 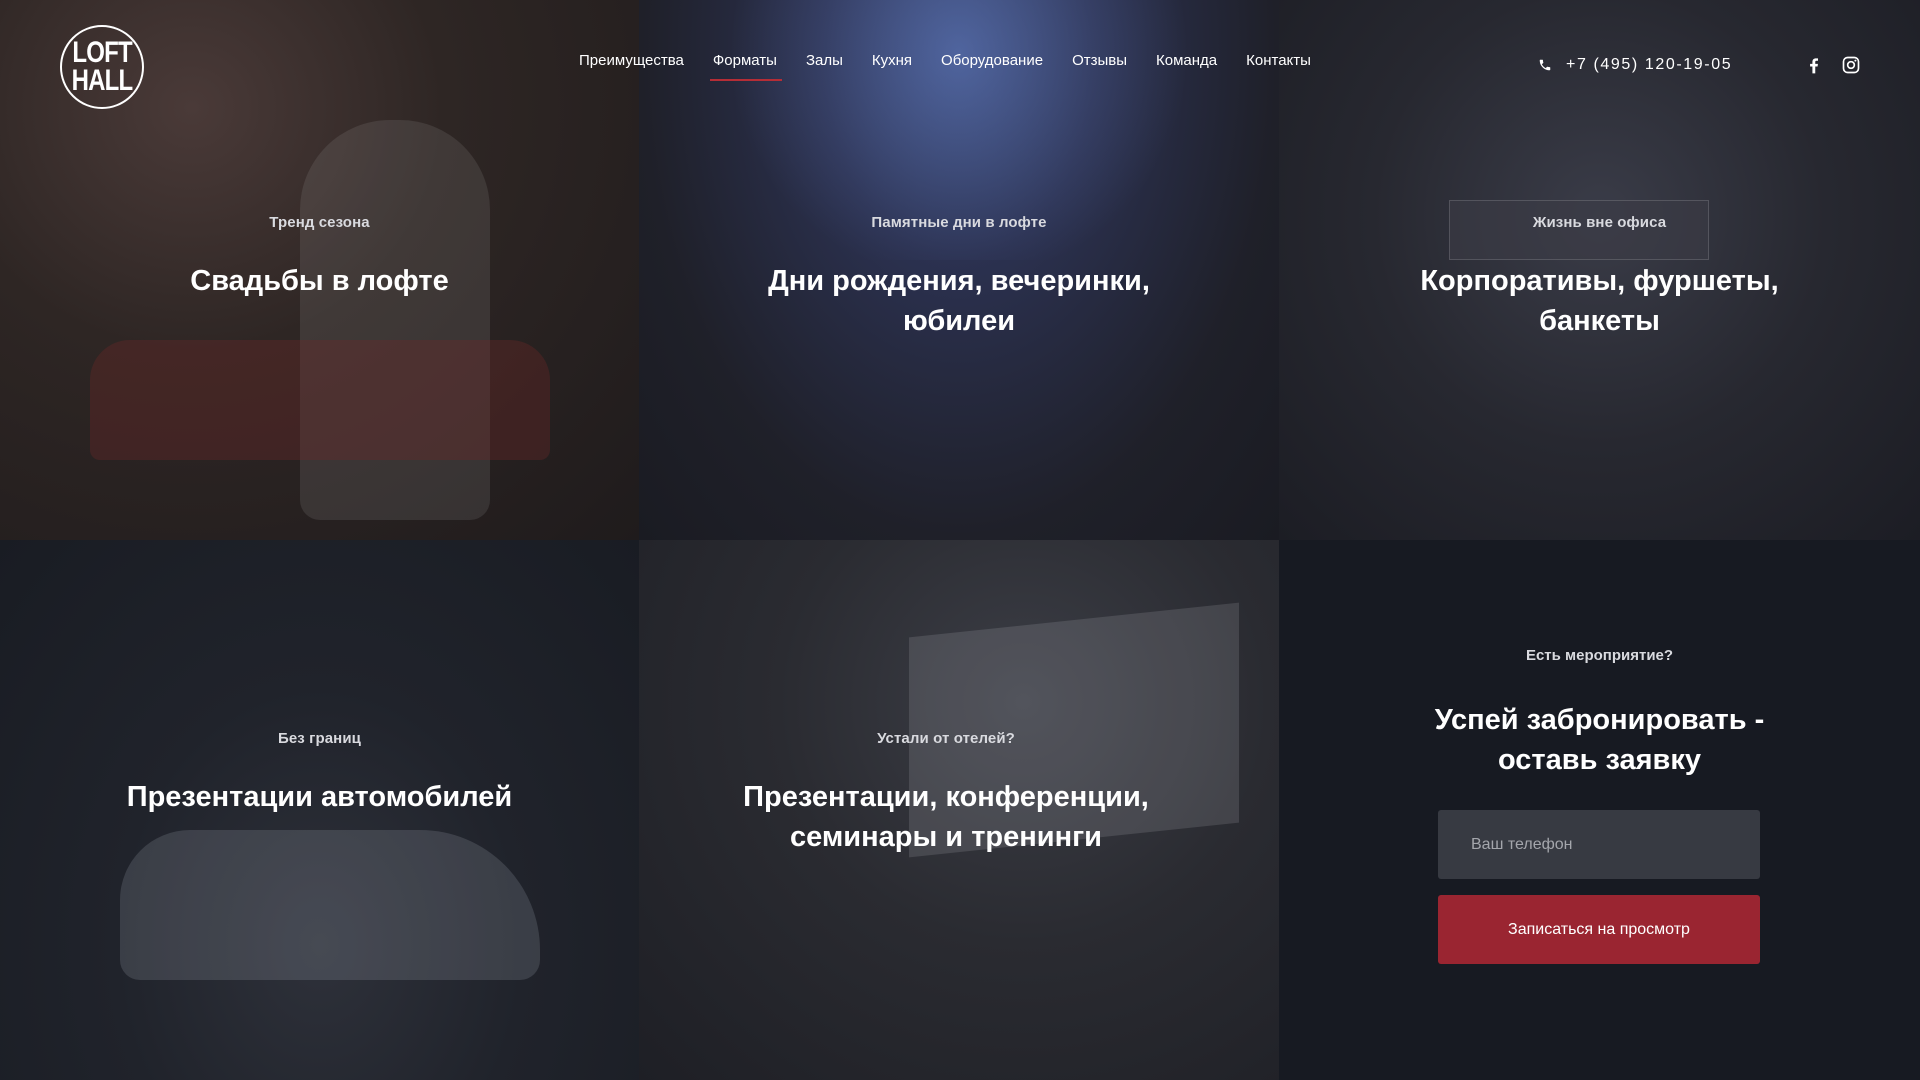 What do you see at coordinates (959, 301) in the screenshot?
I see `format-title: Дни рождения, вечеринки, юбилеи` at bounding box center [959, 301].